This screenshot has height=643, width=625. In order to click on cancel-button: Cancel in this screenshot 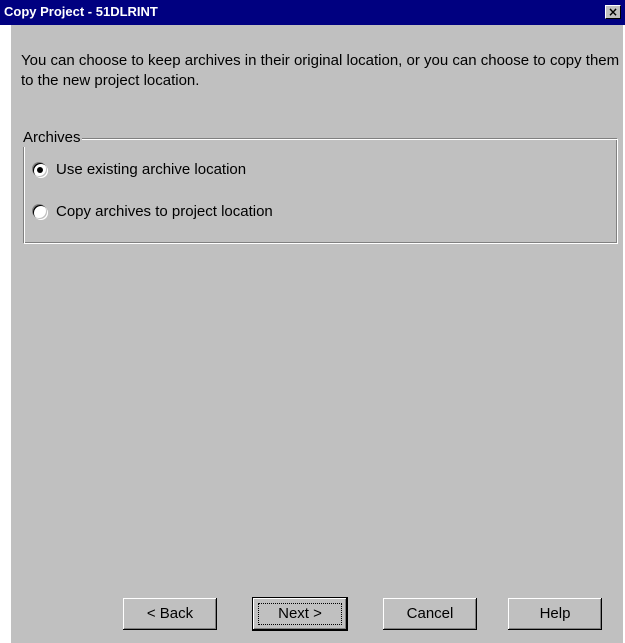, I will do `click(430, 614)`.